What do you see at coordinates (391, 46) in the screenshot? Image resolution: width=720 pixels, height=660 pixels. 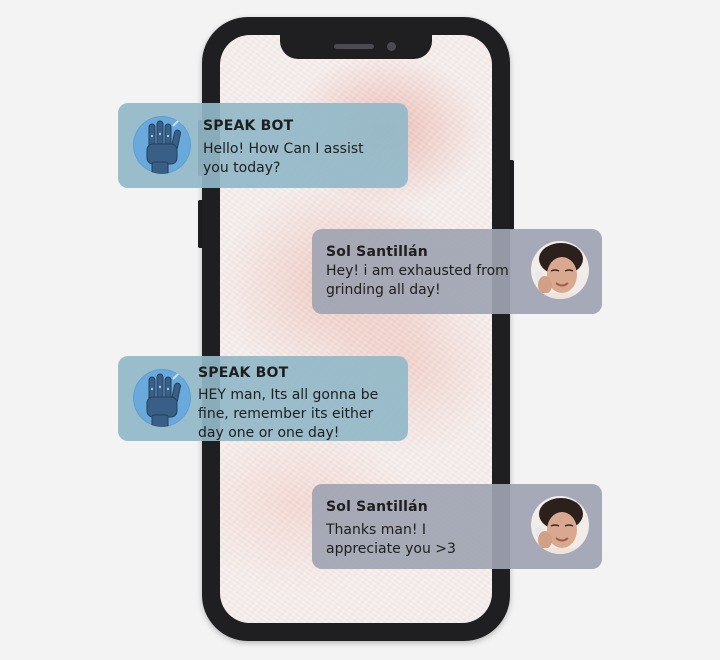 I see `front-camera` at bounding box center [391, 46].